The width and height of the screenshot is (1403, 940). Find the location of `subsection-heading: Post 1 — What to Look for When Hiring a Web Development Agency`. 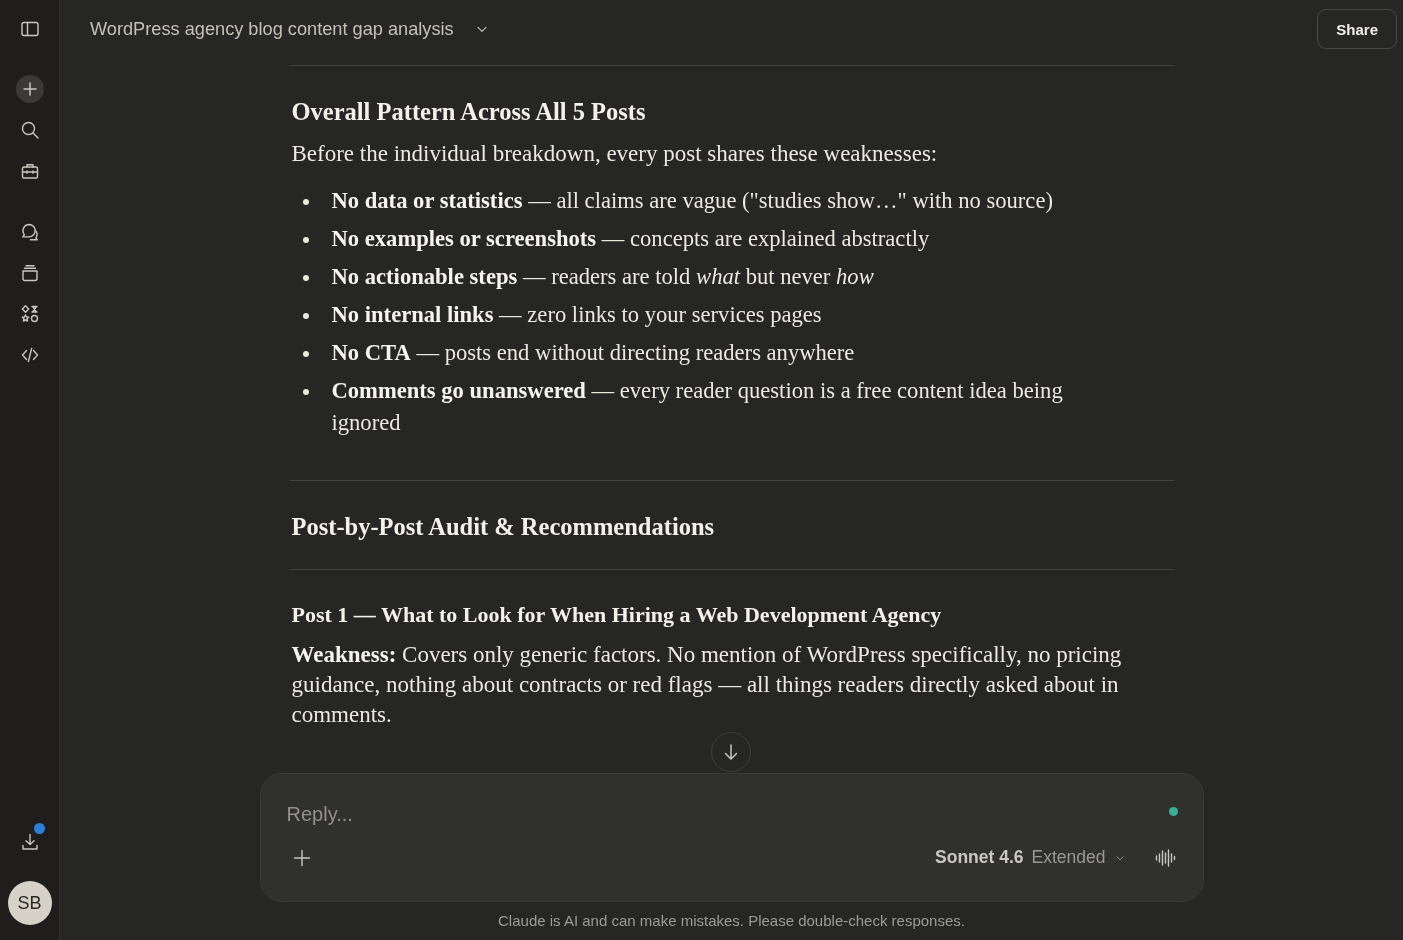

subsection-heading: Post 1 — What to Look for When Hiring a Web Development Agency is located at coordinates (617, 615).